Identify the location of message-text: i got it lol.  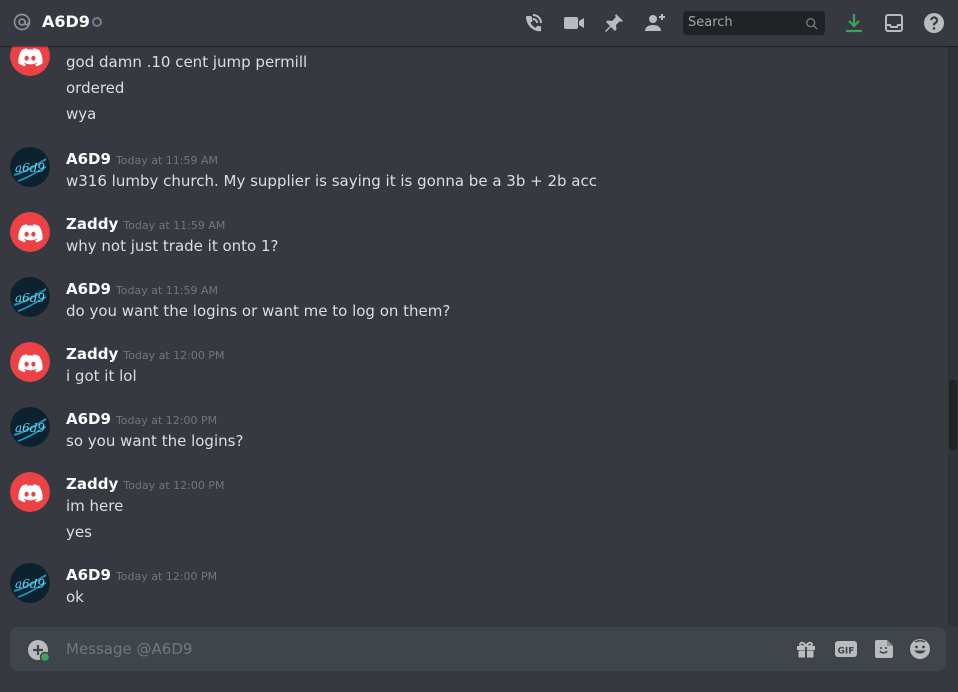
(101, 376).